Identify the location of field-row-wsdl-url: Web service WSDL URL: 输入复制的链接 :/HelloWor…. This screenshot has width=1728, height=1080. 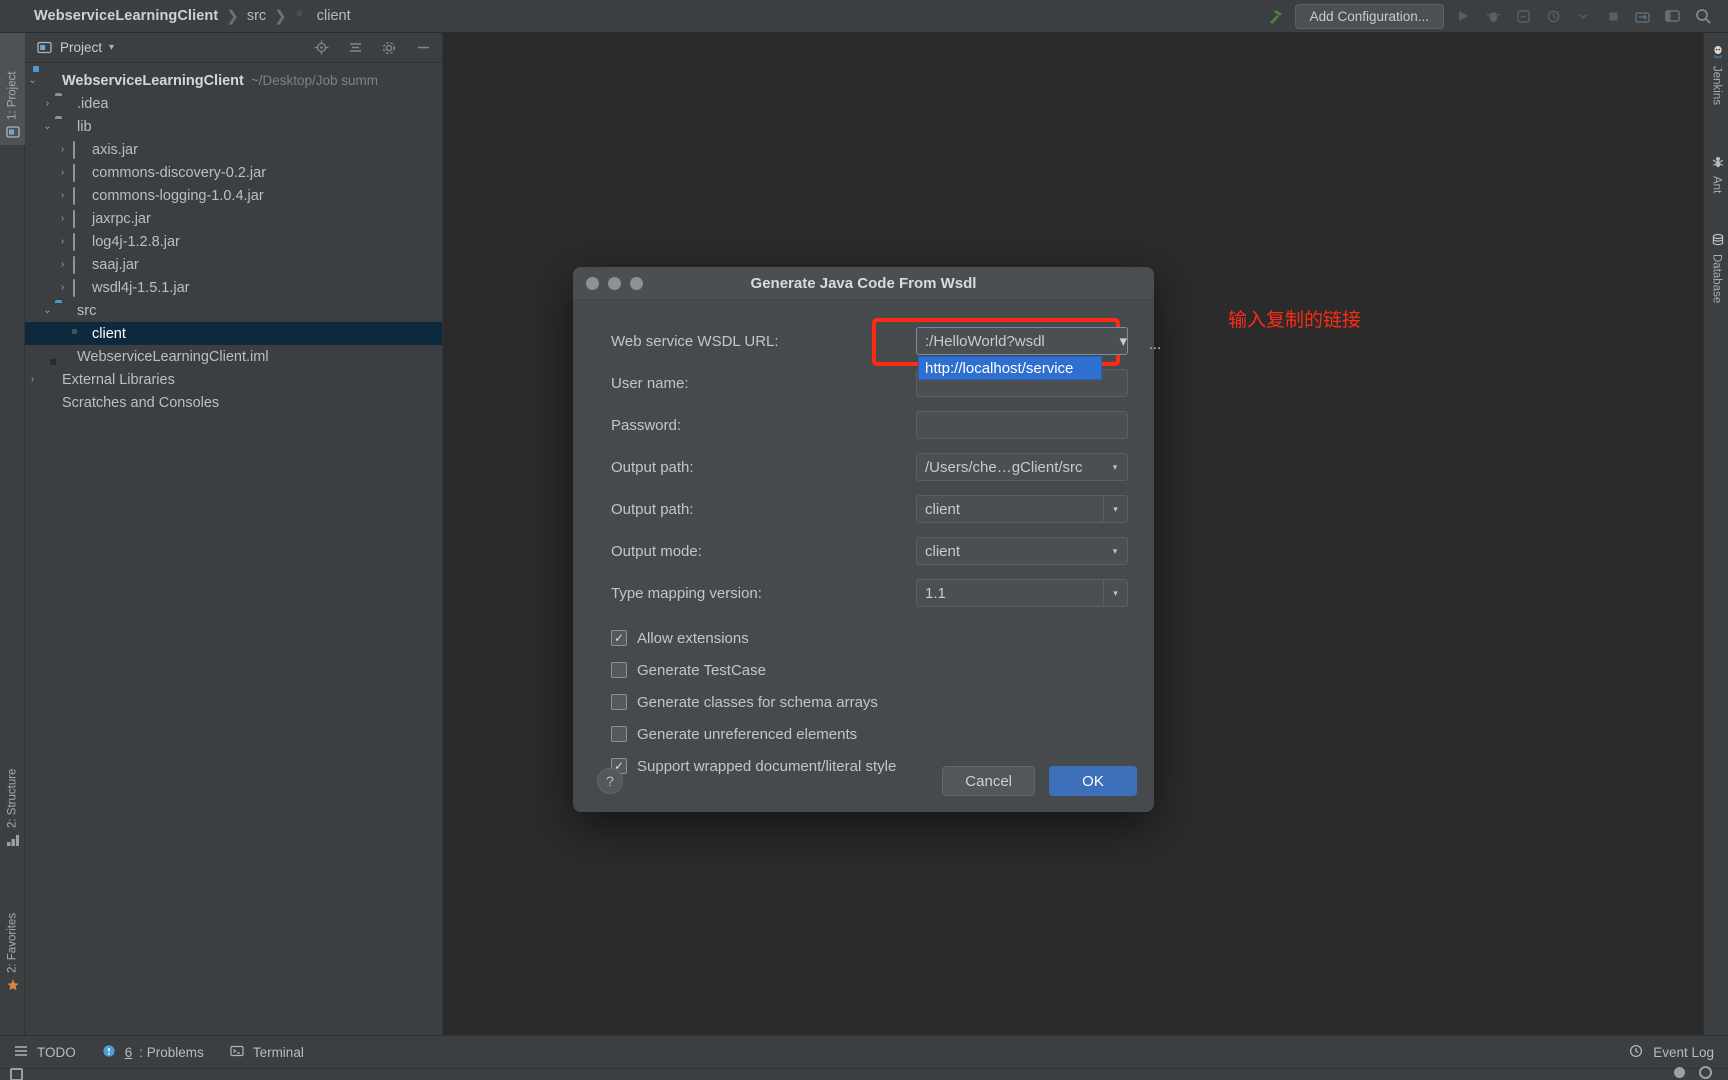
(975, 344).